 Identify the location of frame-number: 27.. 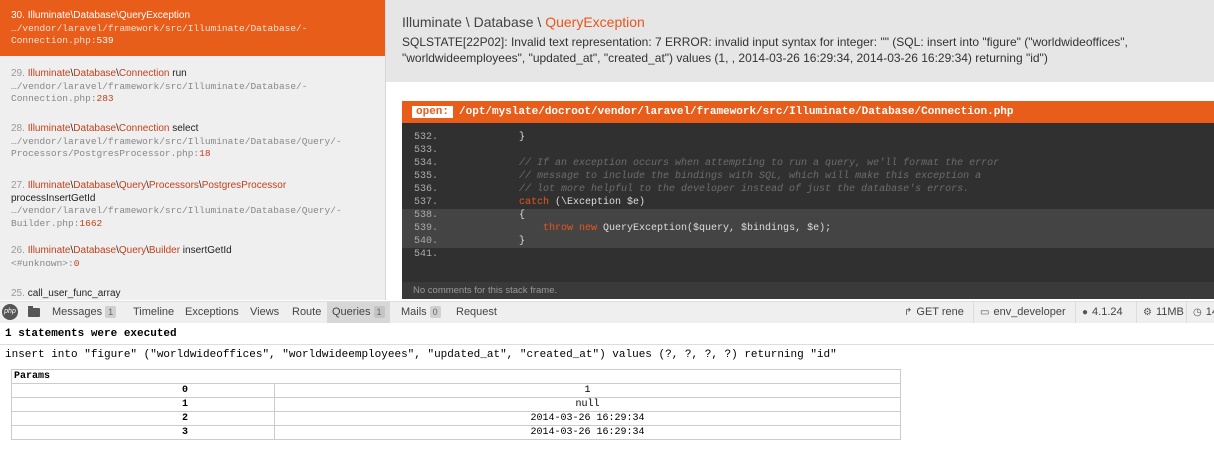
(19, 185).